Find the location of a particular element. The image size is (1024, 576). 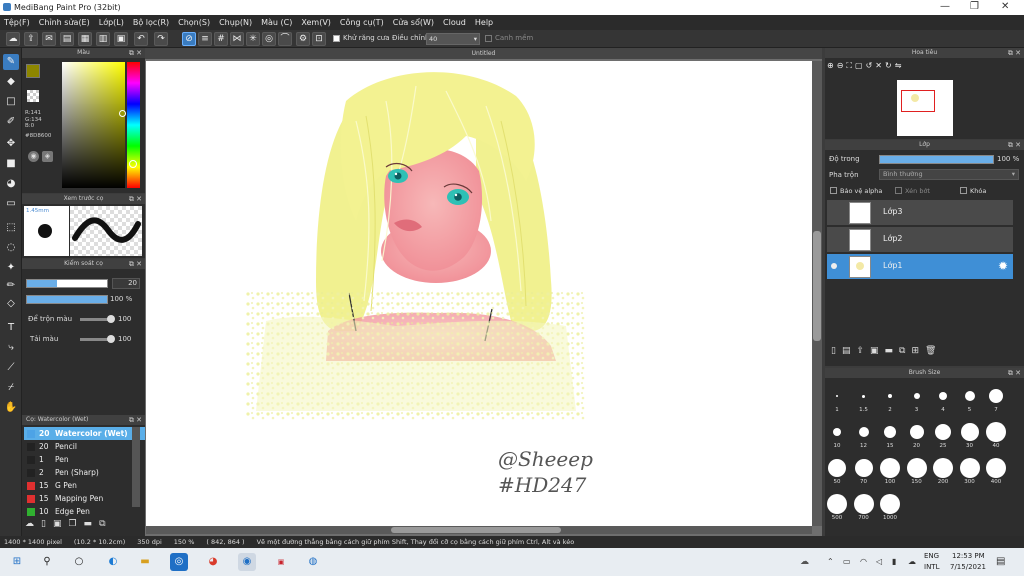

layer-blend-select: Bình thường ▾ is located at coordinates (949, 174).